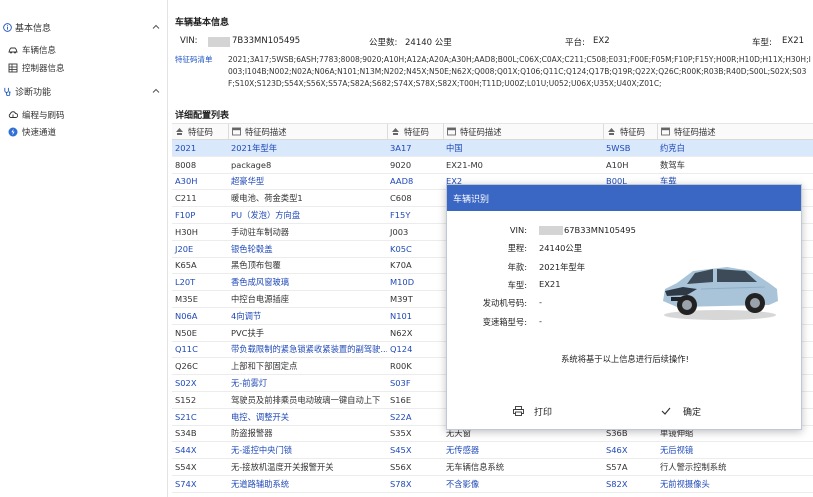 The height and width of the screenshot is (497, 813). What do you see at coordinates (202, 23) in the screenshot?
I see `vehicle-info-title: 车辆基本信息` at bounding box center [202, 23].